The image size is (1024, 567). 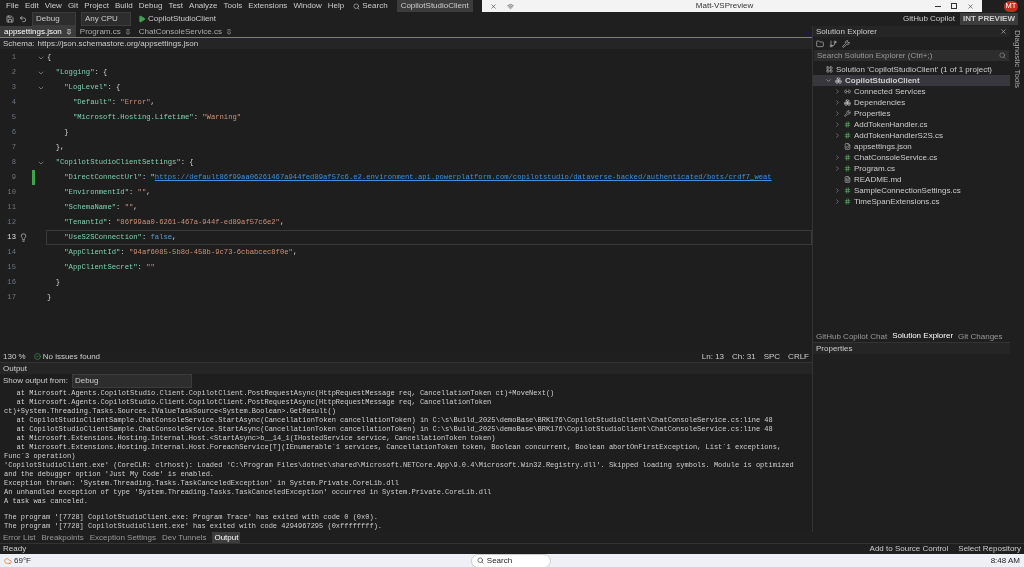 What do you see at coordinates (911, 91) in the screenshot?
I see `tree-item: Connected Services` at bounding box center [911, 91].